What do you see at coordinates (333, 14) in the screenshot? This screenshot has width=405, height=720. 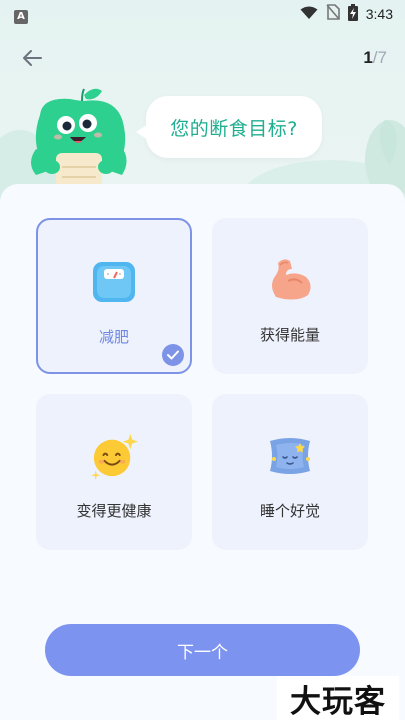 I see `no-sim-icon` at bounding box center [333, 14].